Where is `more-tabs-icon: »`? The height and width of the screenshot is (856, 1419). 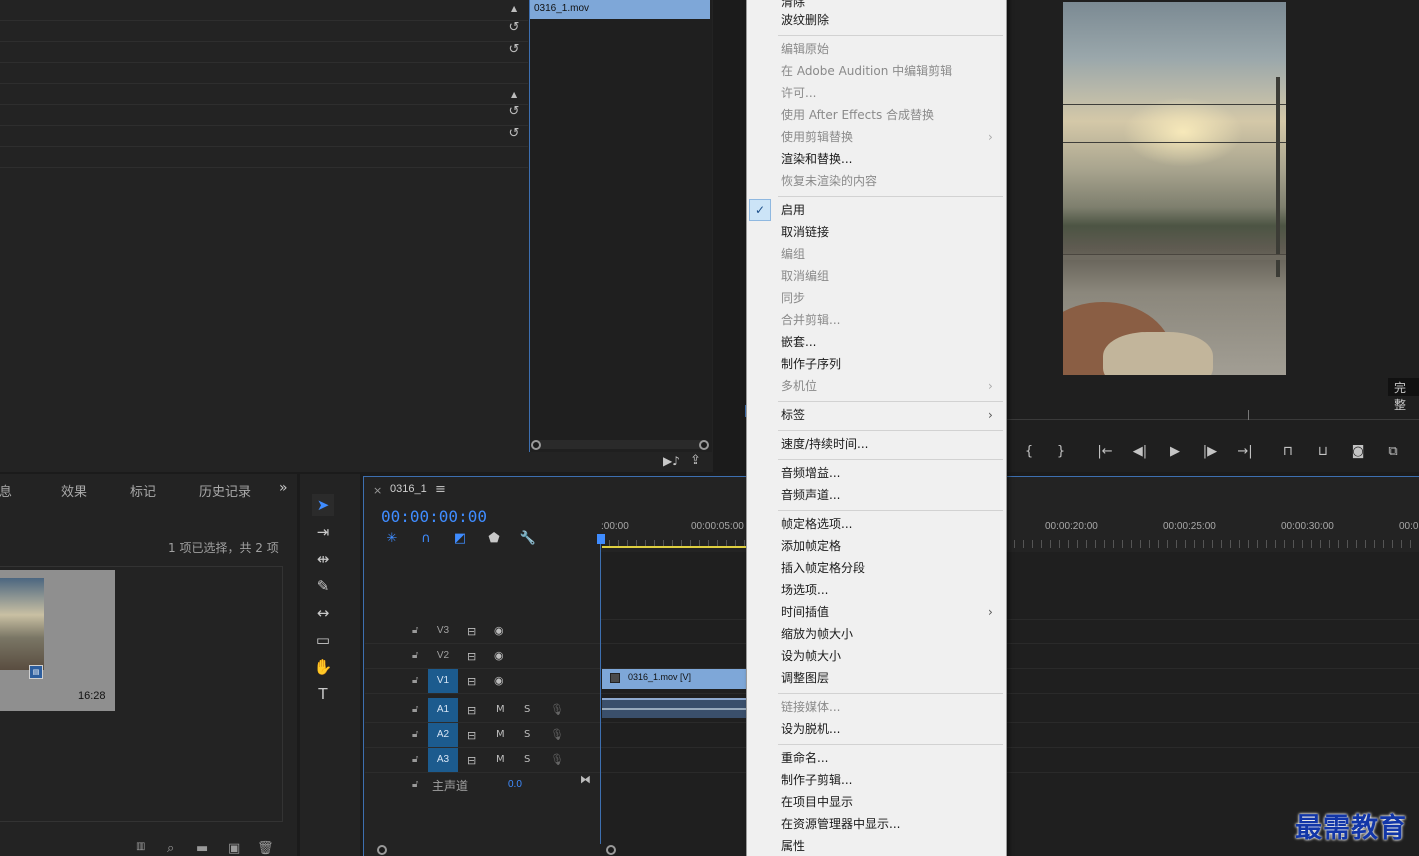
more-tabs-icon: » is located at coordinates (283, 488).